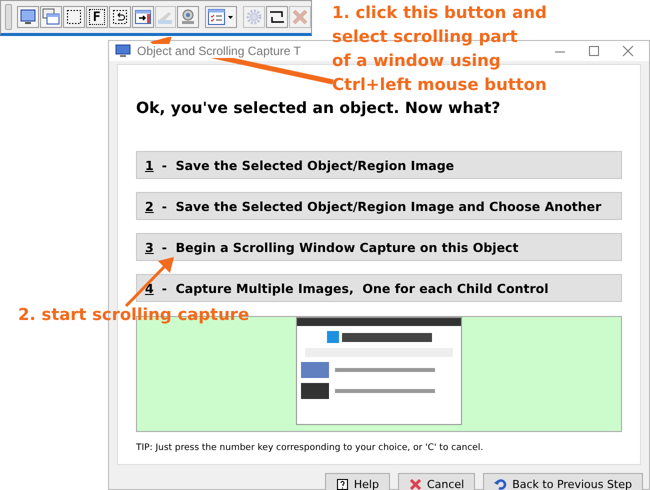 Image resolution: width=650 pixels, height=490 pixels. I want to click on help-icon, so click(342, 484).